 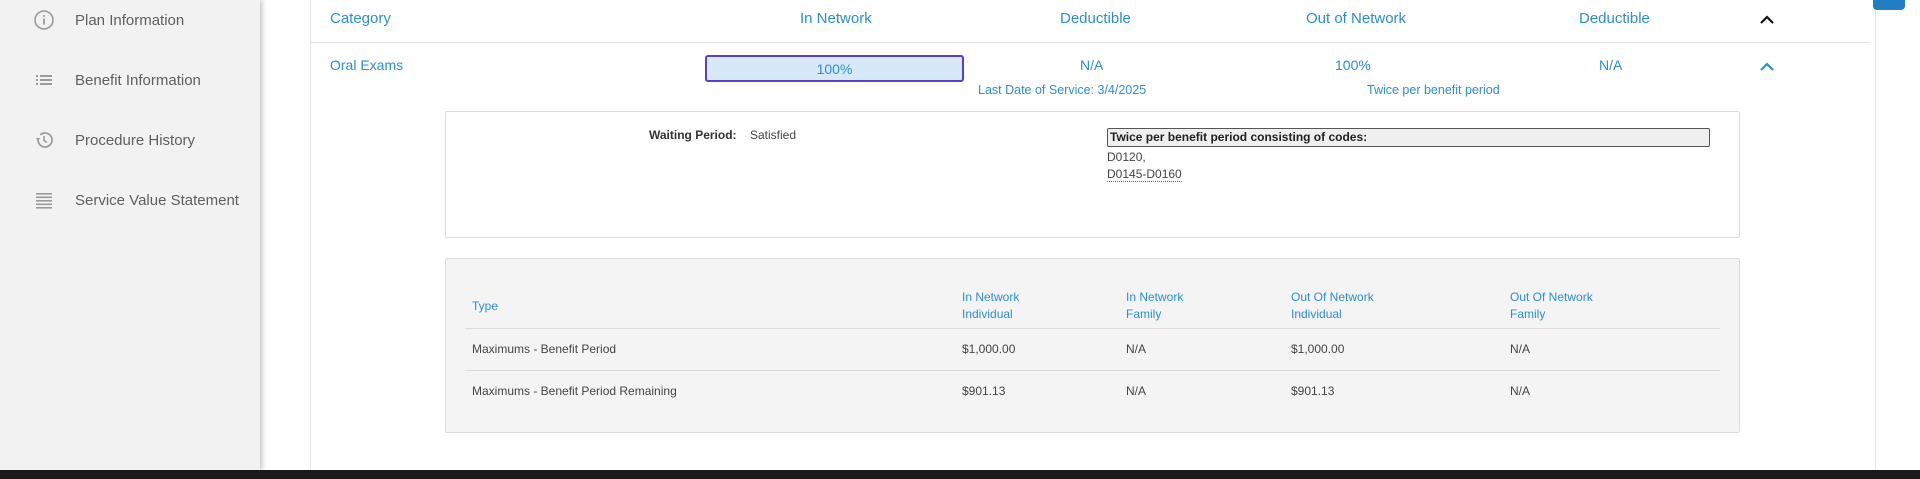 I want to click on waiting-period-value: Satisfied, so click(x=773, y=135).